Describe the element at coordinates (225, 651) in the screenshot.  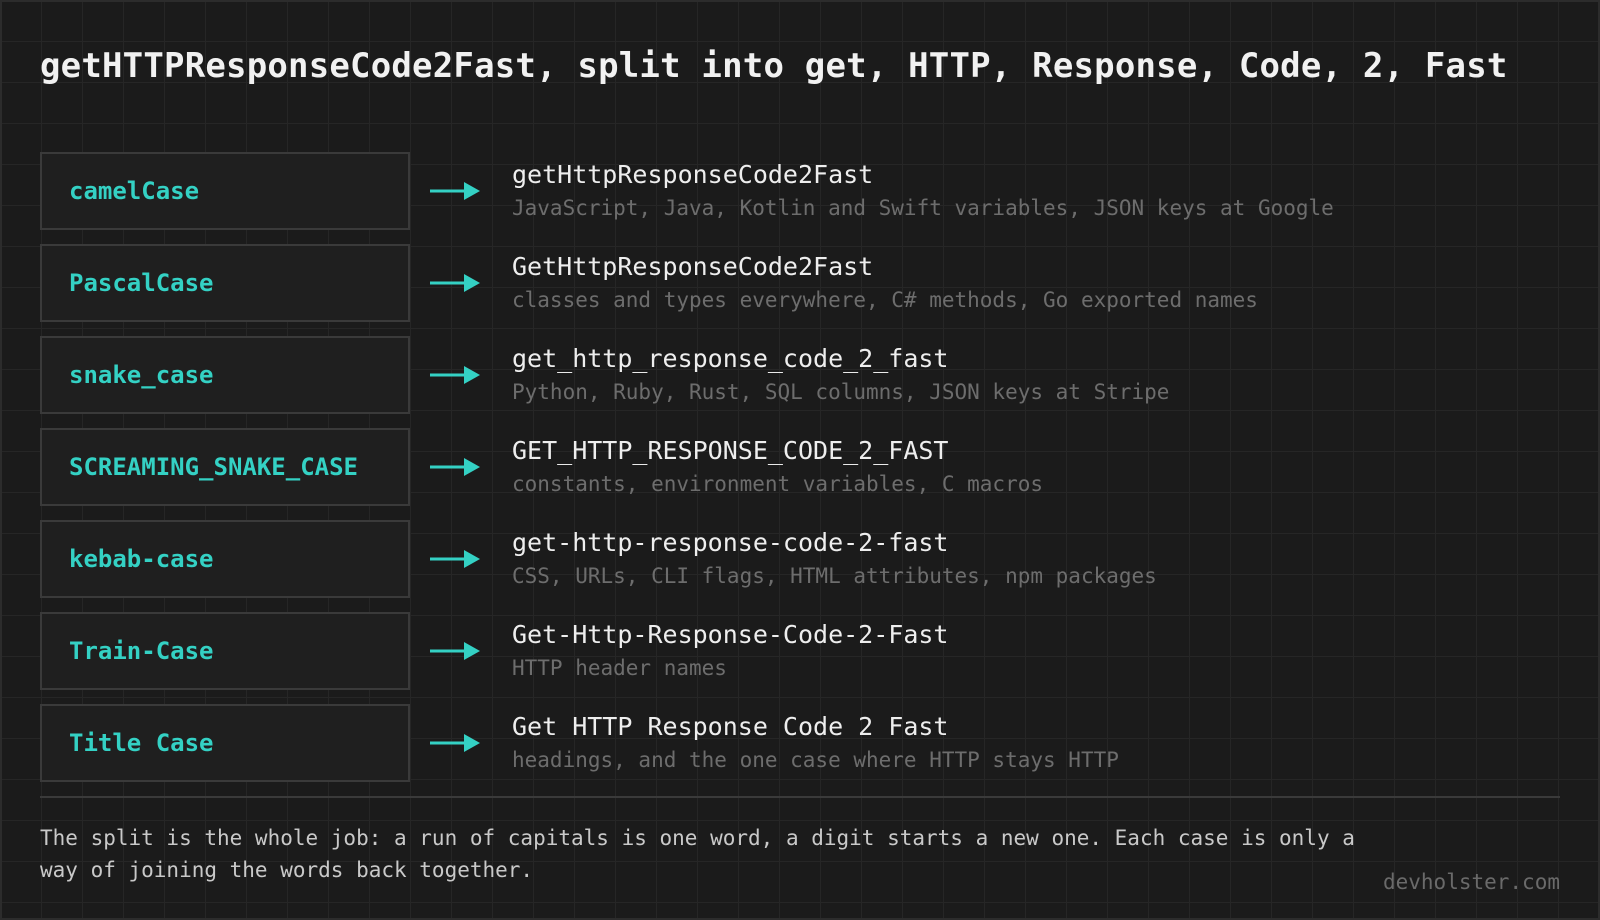
I see `case-name-box: Train-Case` at that location.